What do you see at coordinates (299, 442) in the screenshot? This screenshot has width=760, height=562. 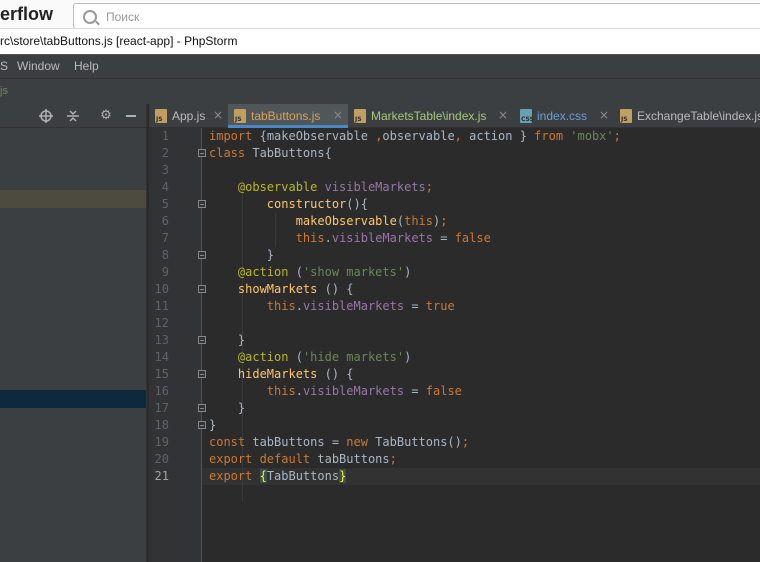 I see `code-token: tabButtons =` at bounding box center [299, 442].